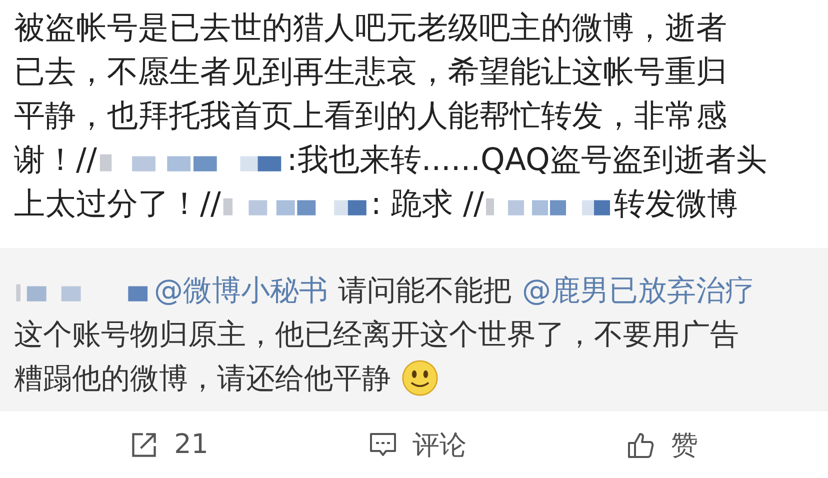 The image size is (828, 478). I want to click on comment-icon, so click(382, 444).